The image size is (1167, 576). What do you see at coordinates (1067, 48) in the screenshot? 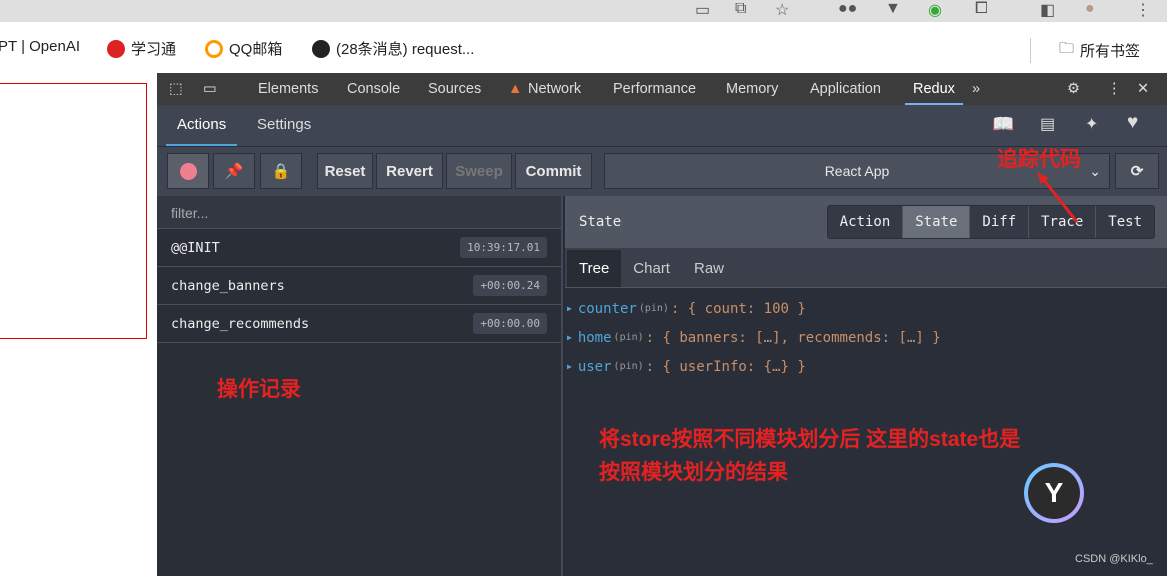
I see `folder-icon: 🗀` at bounding box center [1067, 48].